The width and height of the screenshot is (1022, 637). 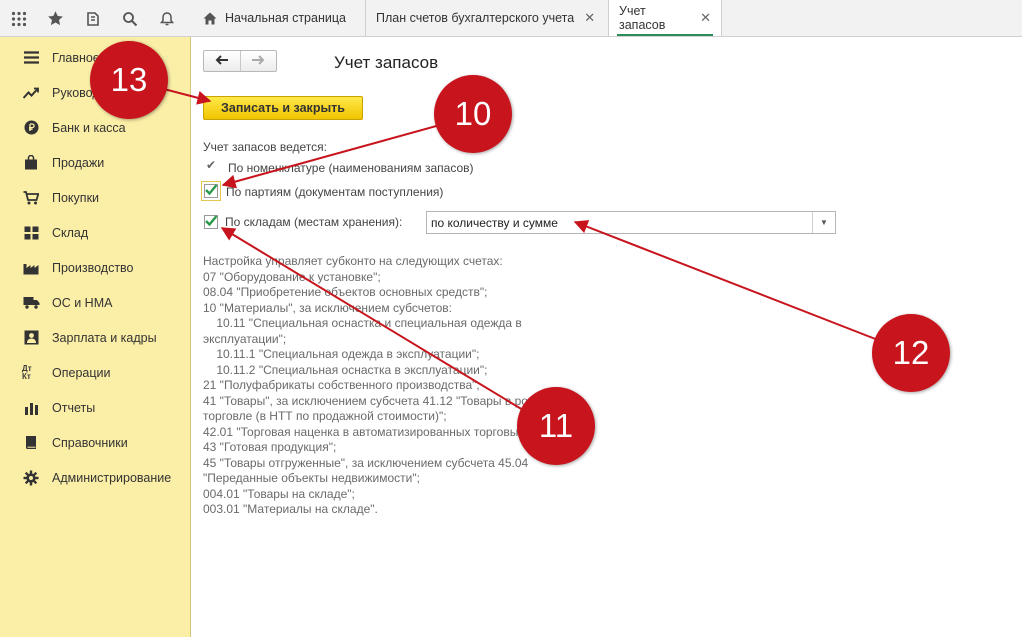 What do you see at coordinates (556, 426) in the screenshot?
I see `callout-11: 11` at bounding box center [556, 426].